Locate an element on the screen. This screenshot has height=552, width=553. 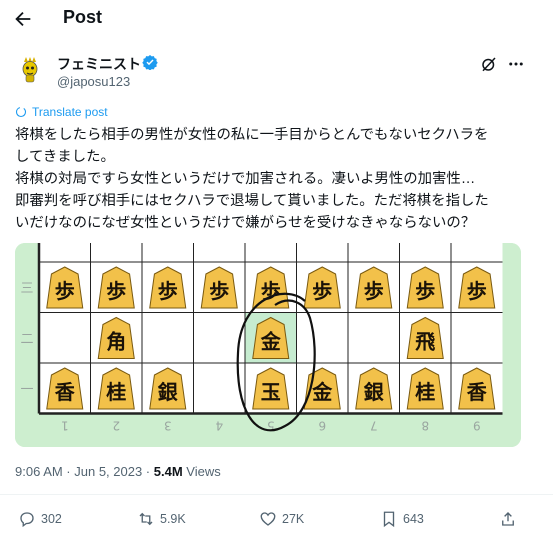
shogi-piece-label: 角 is located at coordinates (116, 342).